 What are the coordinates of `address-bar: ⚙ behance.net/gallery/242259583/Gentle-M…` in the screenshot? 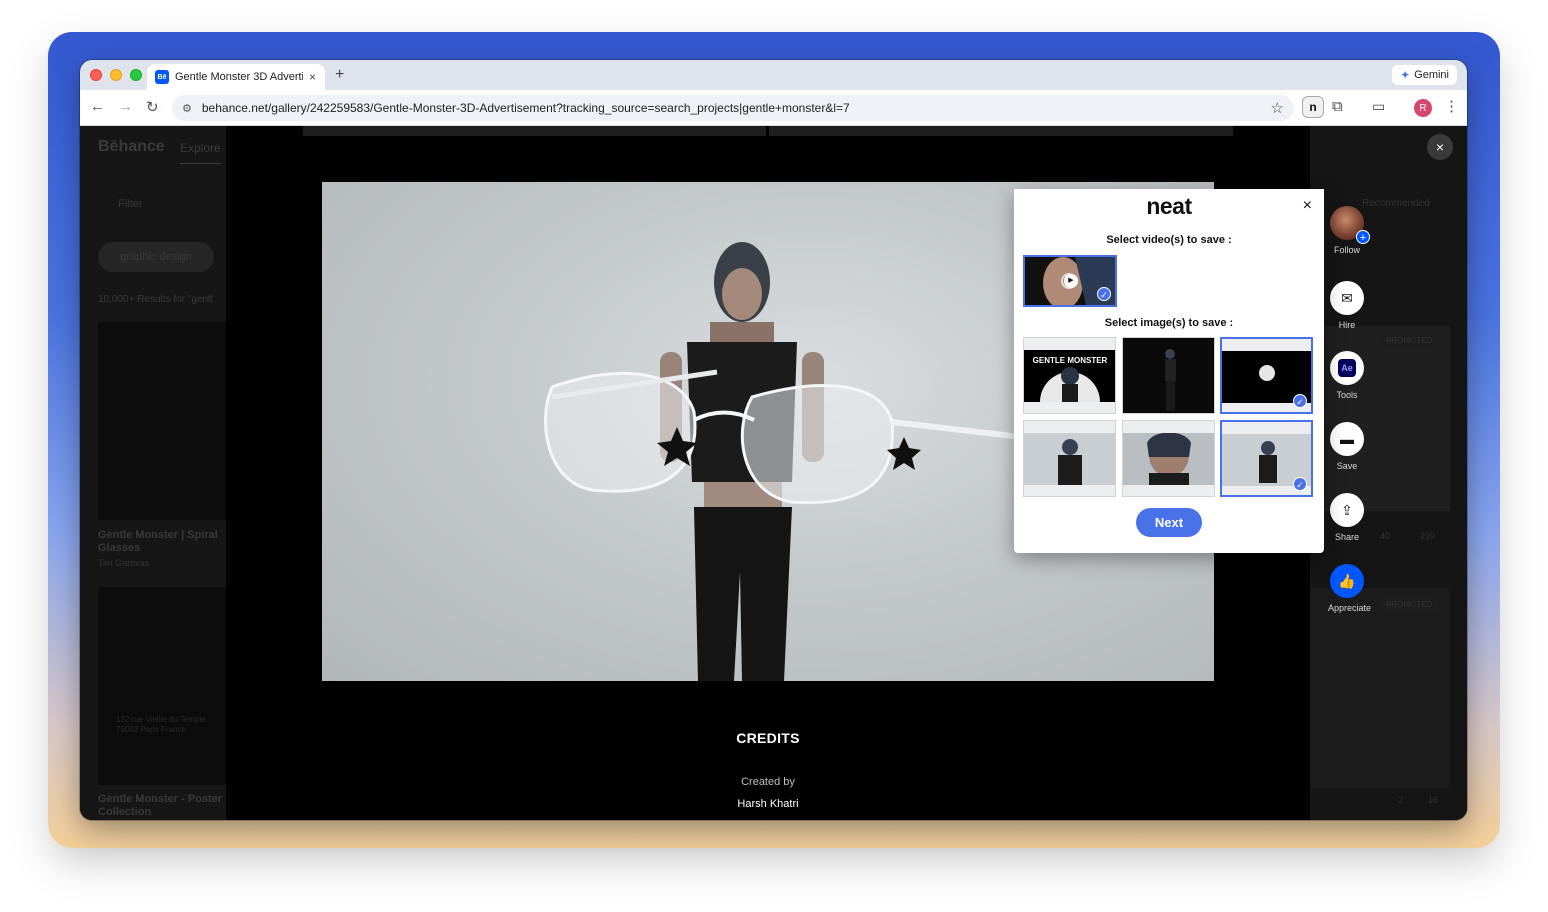 It's located at (733, 108).